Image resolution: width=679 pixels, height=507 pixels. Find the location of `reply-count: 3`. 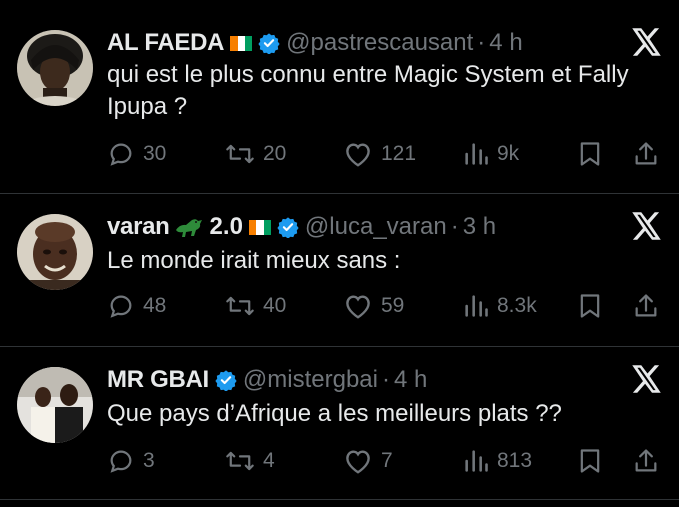

reply-count: 3 is located at coordinates (149, 460).